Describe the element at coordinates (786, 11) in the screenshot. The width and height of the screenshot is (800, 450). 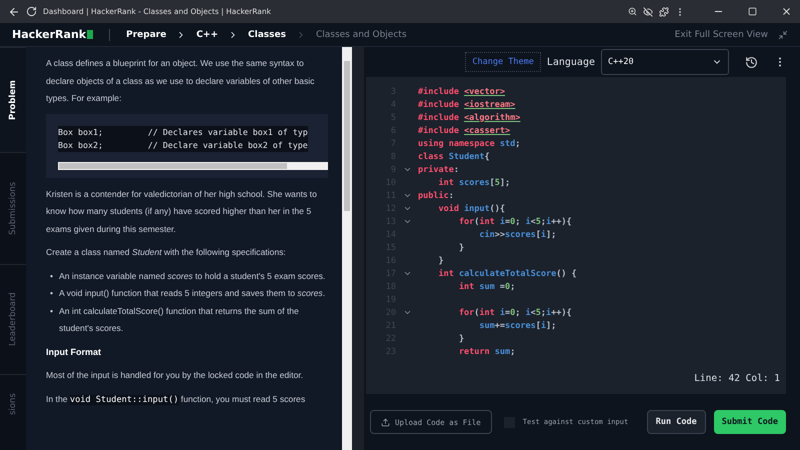
I see `close-icon` at that location.